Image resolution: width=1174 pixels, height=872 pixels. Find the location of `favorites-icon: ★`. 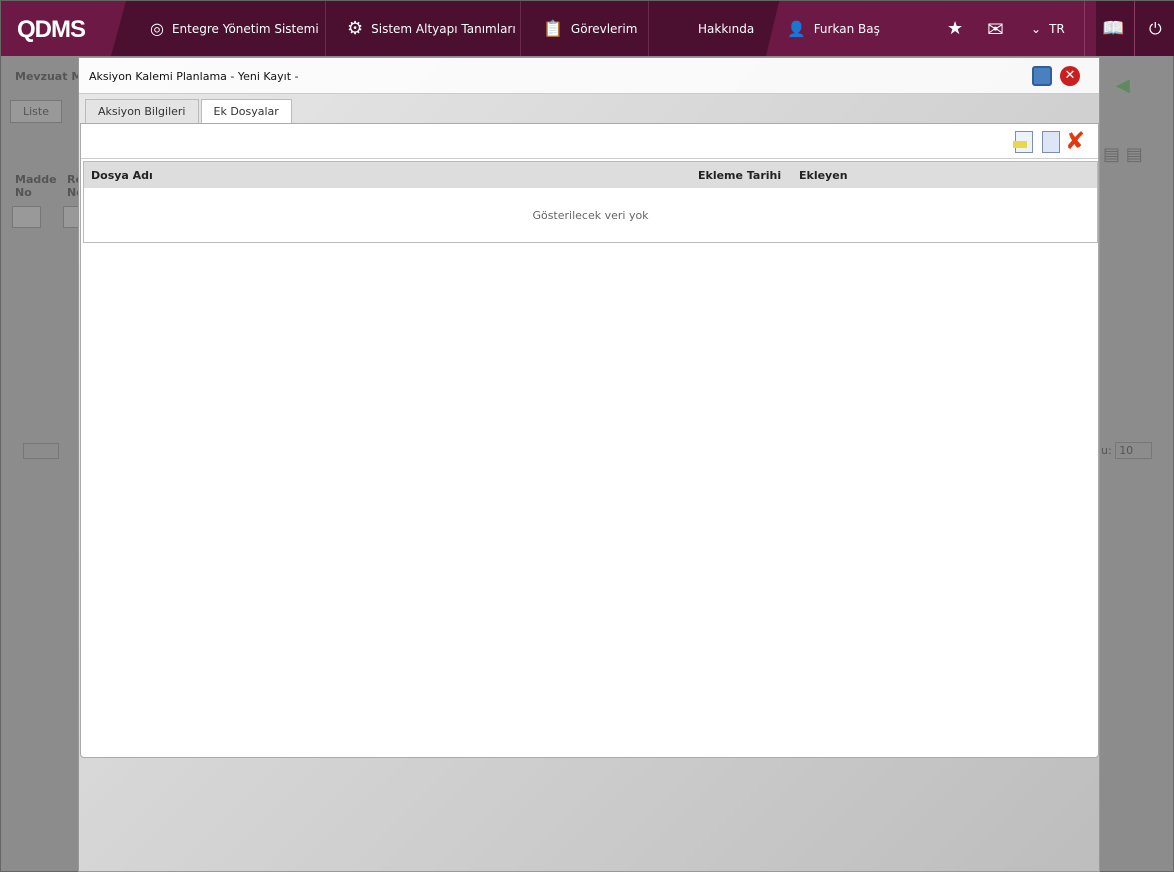

favorites-icon: ★ is located at coordinates (955, 28).